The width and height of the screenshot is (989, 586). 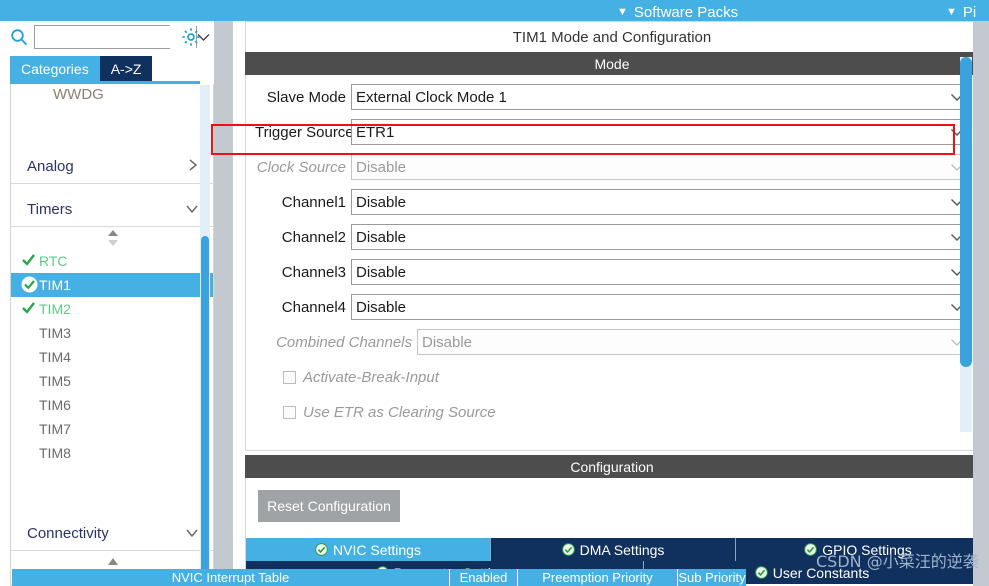 I want to click on checkbox-row-activate-break-input: Activate-Break-Input, so click(x=361, y=377).